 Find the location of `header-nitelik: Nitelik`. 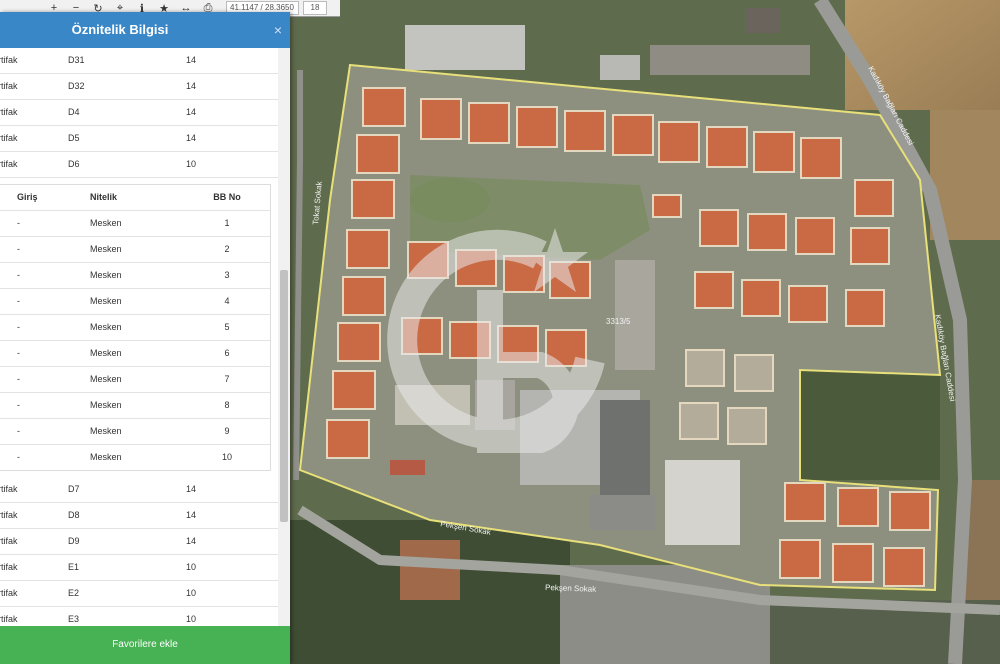

header-nitelik: Nitelik is located at coordinates (104, 197).